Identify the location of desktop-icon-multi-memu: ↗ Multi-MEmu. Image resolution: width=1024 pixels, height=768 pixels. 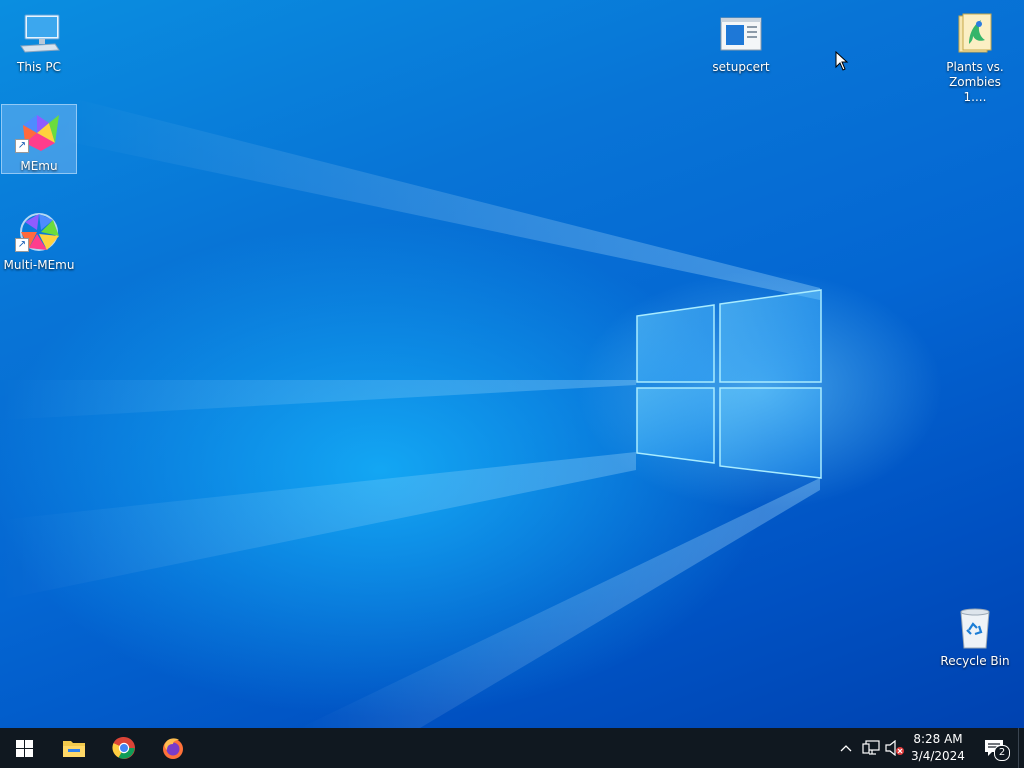
(39, 239).